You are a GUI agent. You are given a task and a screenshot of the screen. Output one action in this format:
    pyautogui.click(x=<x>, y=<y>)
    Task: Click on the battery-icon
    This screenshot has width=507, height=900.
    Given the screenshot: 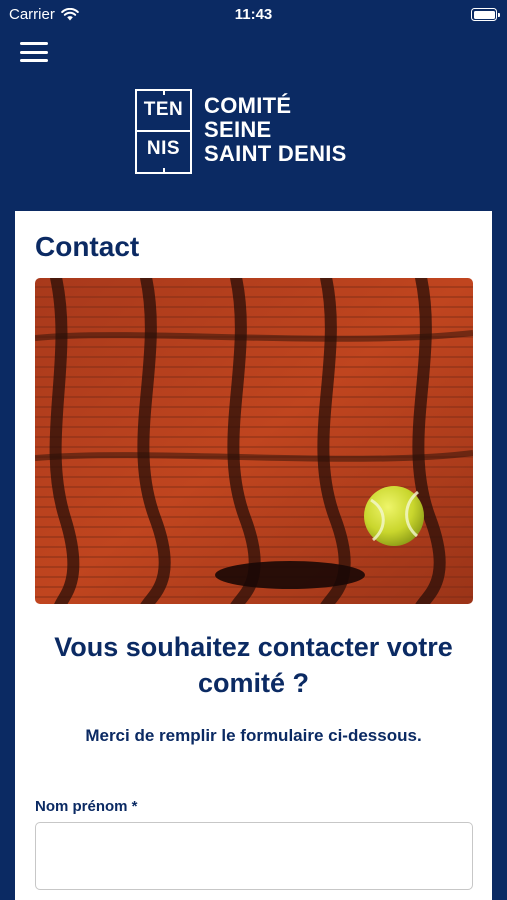 What is the action you would take?
    pyautogui.click(x=485, y=14)
    